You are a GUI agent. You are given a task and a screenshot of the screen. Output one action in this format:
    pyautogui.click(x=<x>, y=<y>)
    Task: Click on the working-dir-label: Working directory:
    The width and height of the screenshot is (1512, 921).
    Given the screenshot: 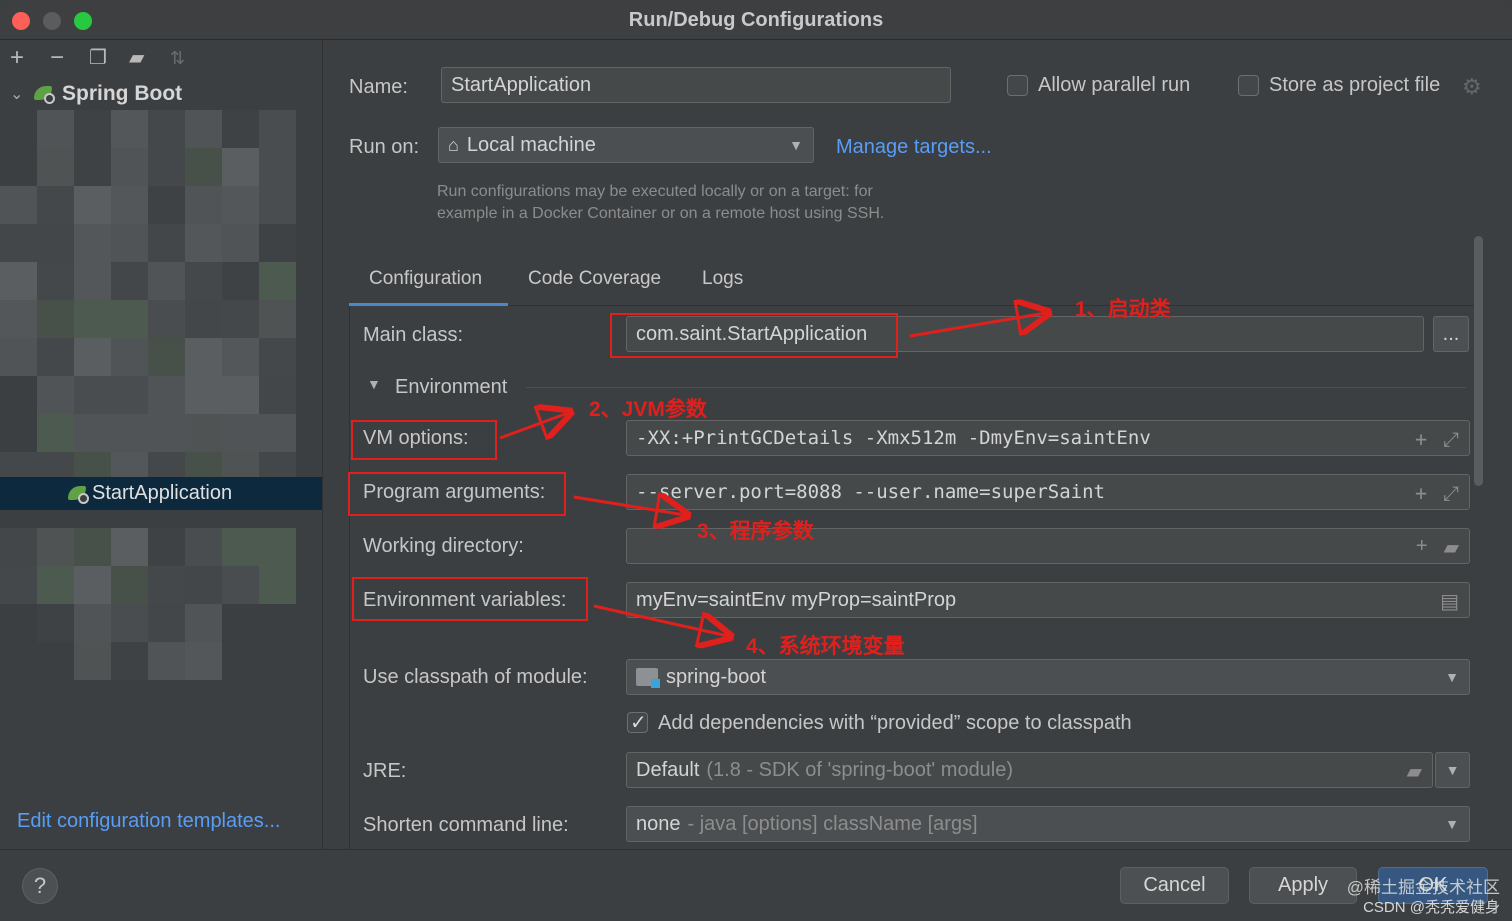 What is the action you would take?
    pyautogui.click(x=443, y=546)
    